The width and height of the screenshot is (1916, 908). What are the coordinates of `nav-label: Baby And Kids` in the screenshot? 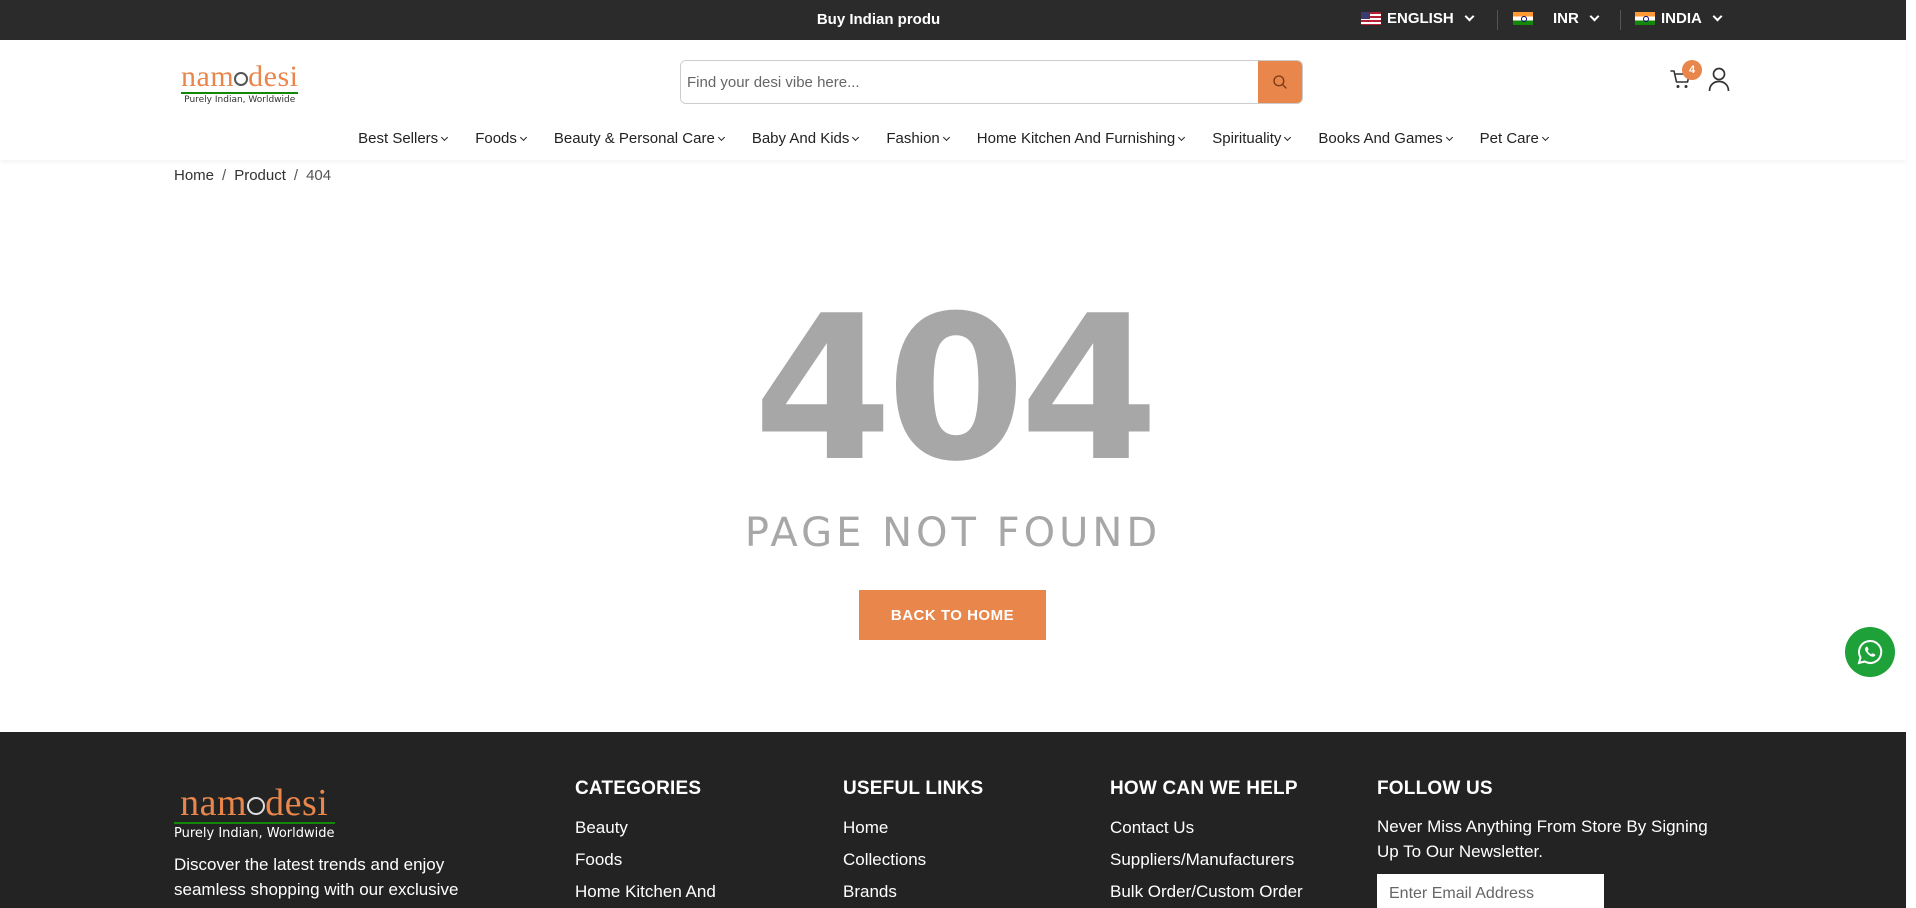 It's located at (800, 138).